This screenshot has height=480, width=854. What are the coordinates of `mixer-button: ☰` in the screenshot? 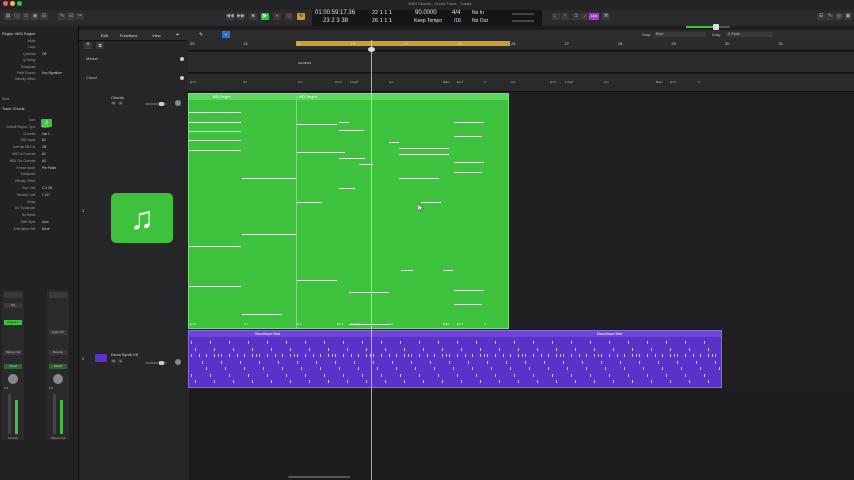 It's located at (44, 16).